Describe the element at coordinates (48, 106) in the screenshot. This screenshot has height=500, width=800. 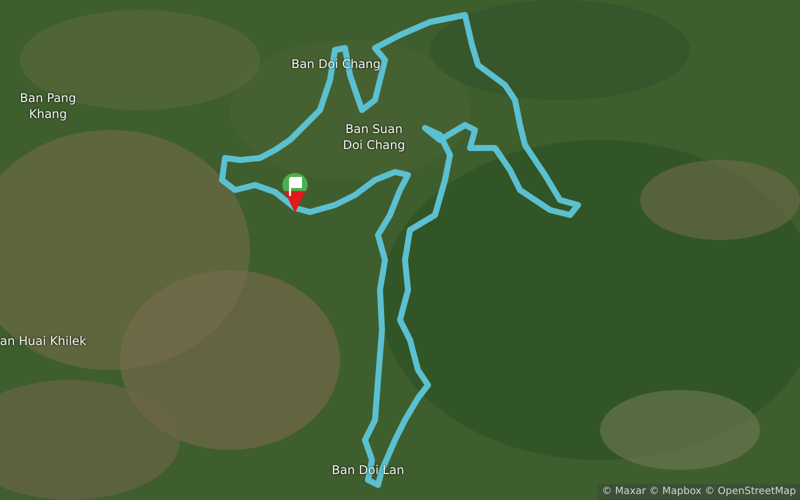
I see `place-label: Ban Pang Khang` at that location.